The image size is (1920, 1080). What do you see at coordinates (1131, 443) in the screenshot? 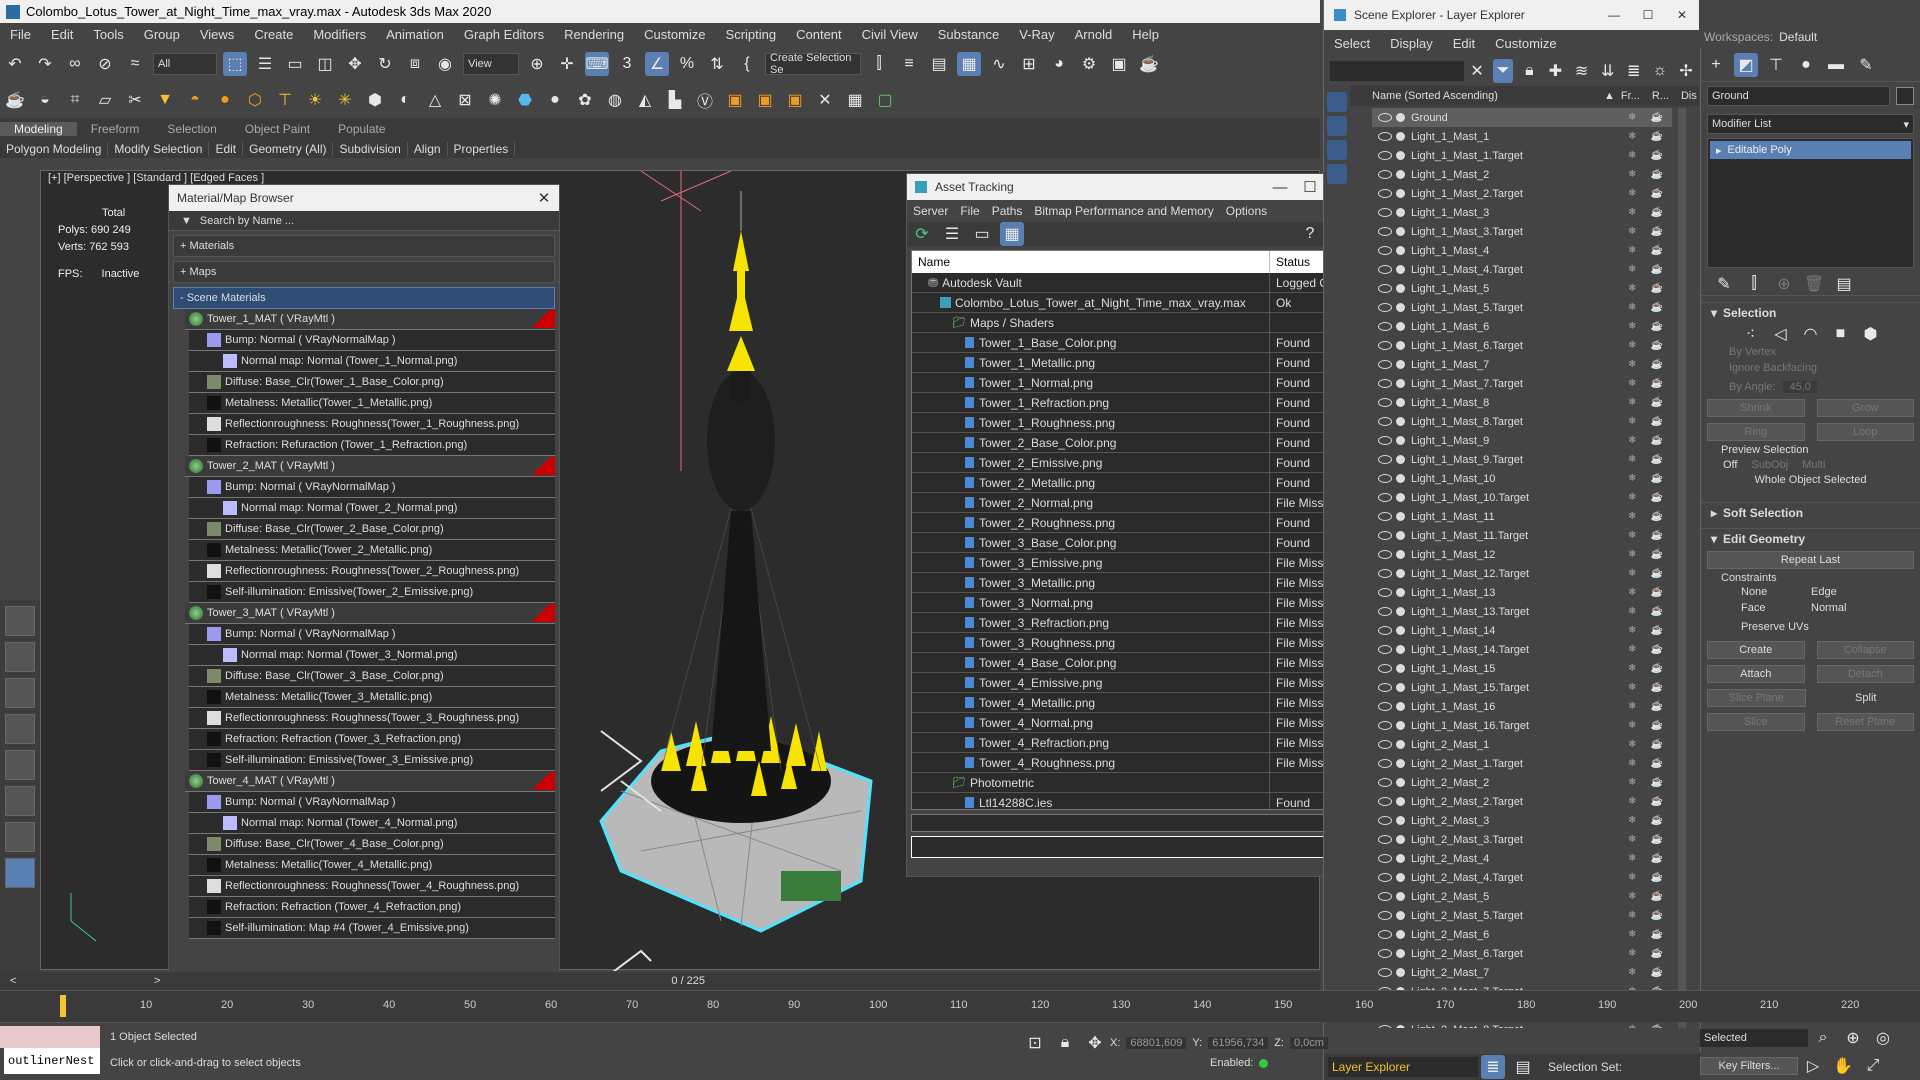
I see `asset-row: Tower_2_Base_Color.png Found` at bounding box center [1131, 443].